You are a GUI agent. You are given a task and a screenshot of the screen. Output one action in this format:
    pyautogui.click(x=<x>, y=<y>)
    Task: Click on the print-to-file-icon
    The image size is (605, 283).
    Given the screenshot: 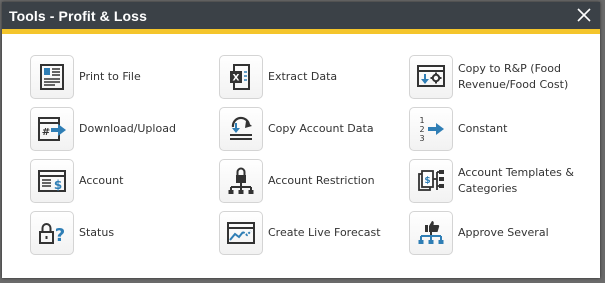 What is the action you would take?
    pyautogui.click(x=52, y=77)
    